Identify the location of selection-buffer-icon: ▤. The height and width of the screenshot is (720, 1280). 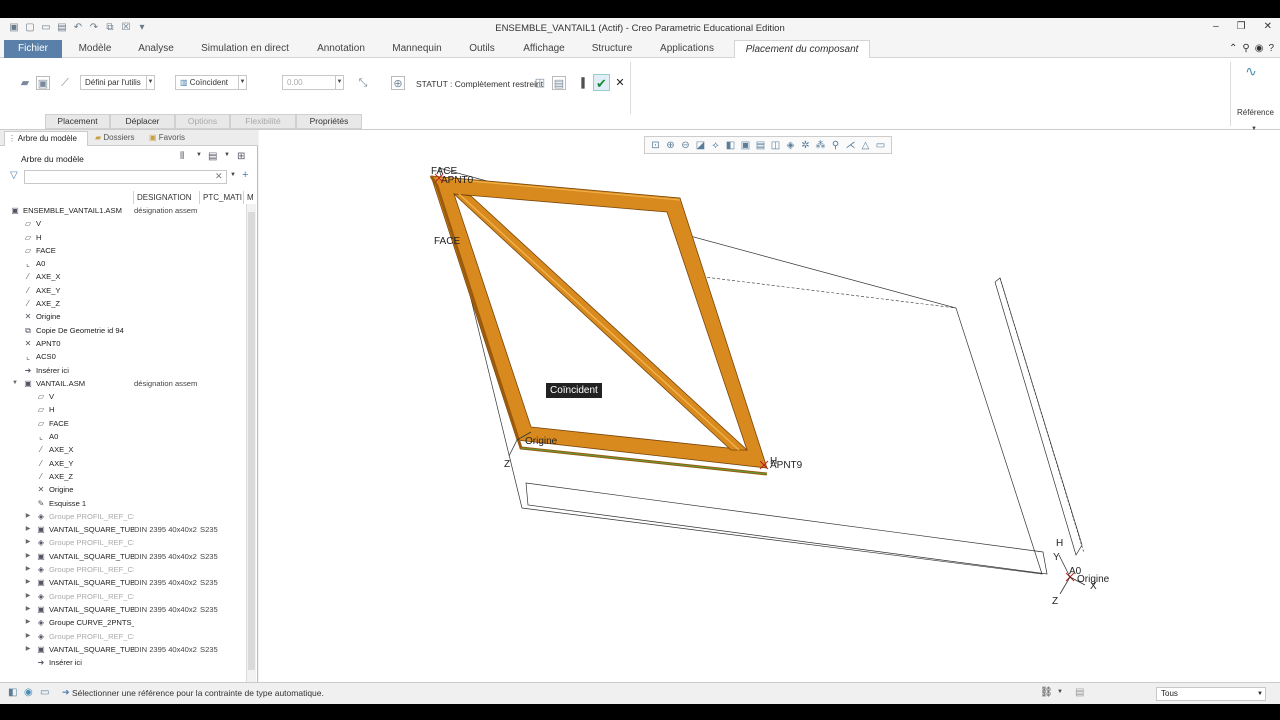
(1079, 692).